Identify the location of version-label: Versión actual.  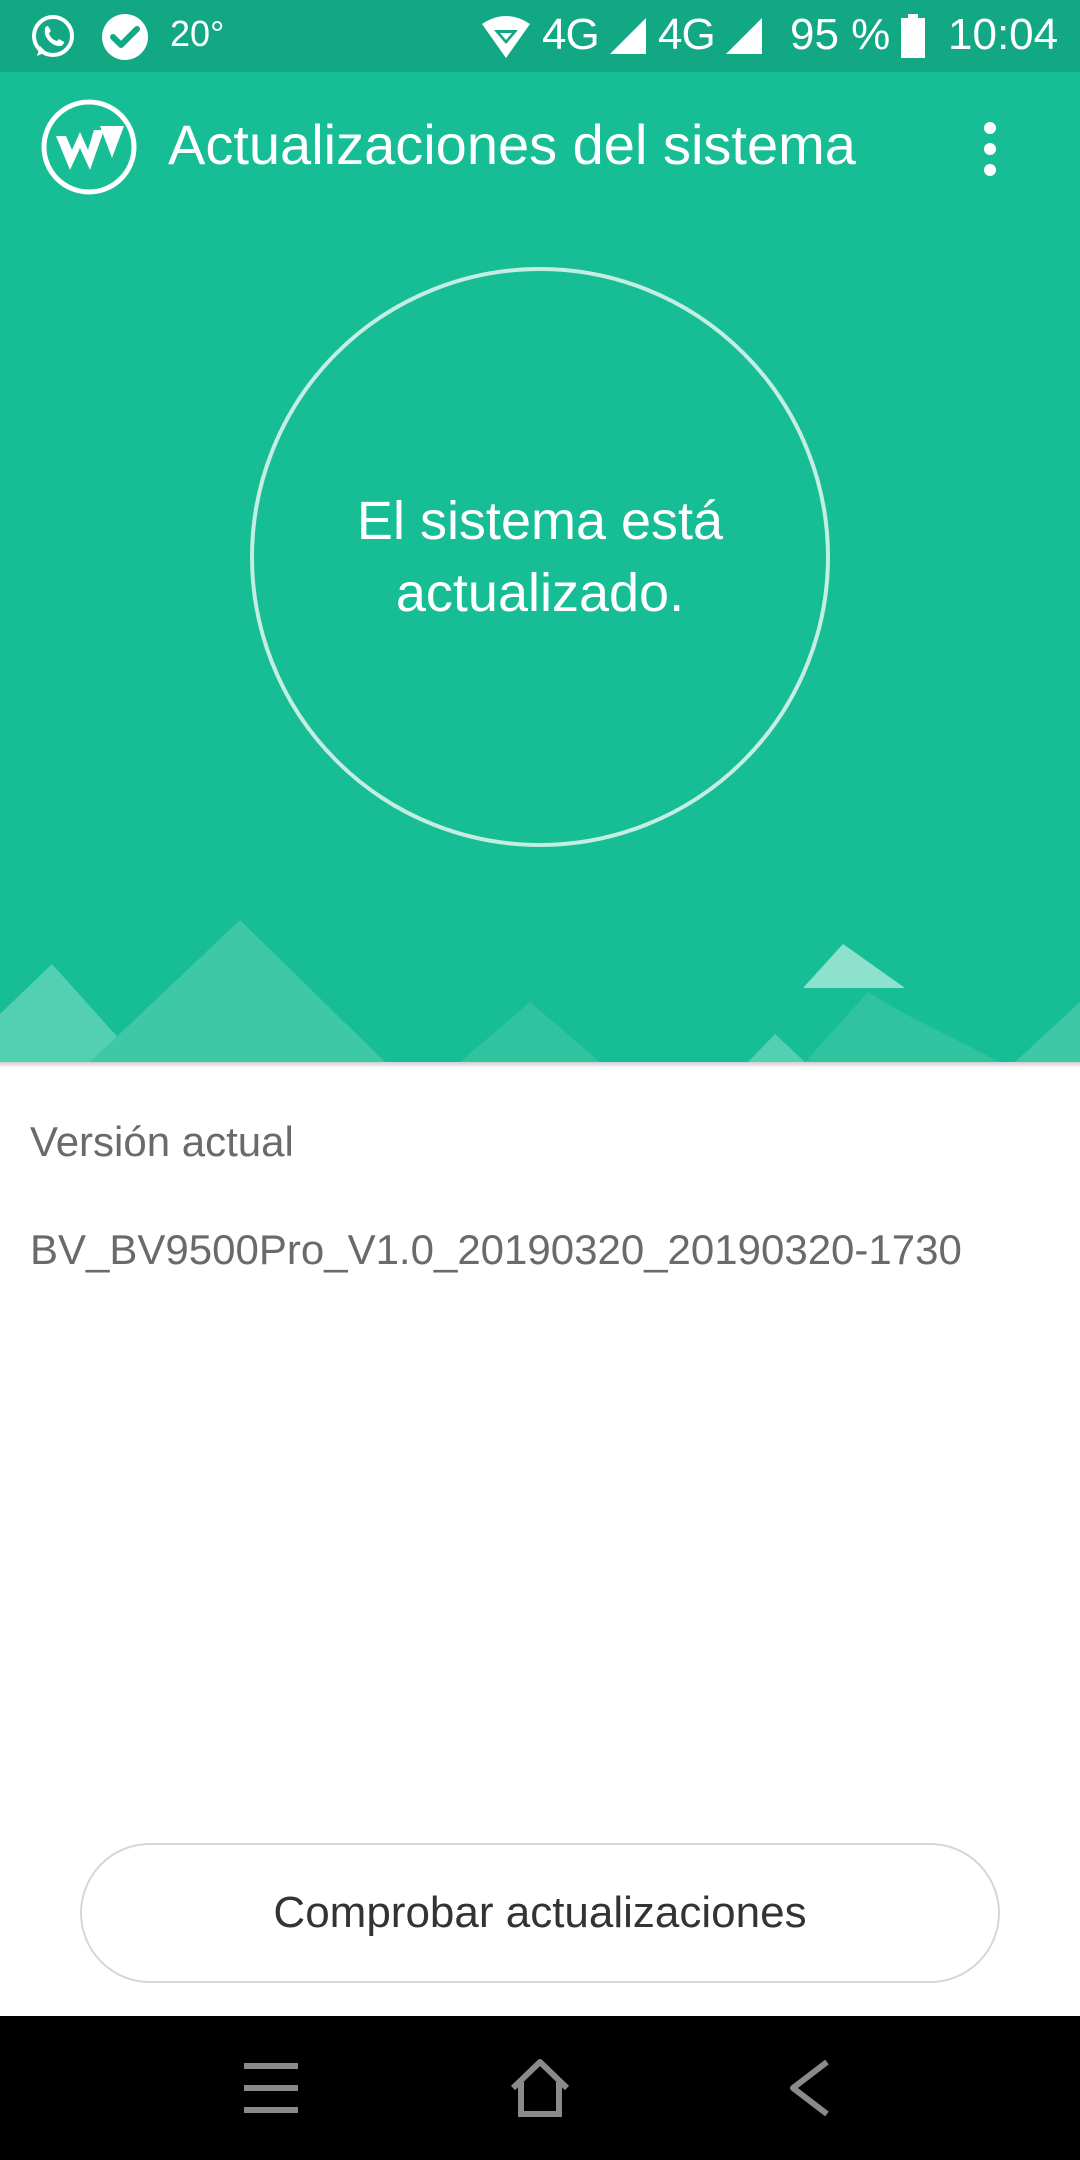
(162, 1141).